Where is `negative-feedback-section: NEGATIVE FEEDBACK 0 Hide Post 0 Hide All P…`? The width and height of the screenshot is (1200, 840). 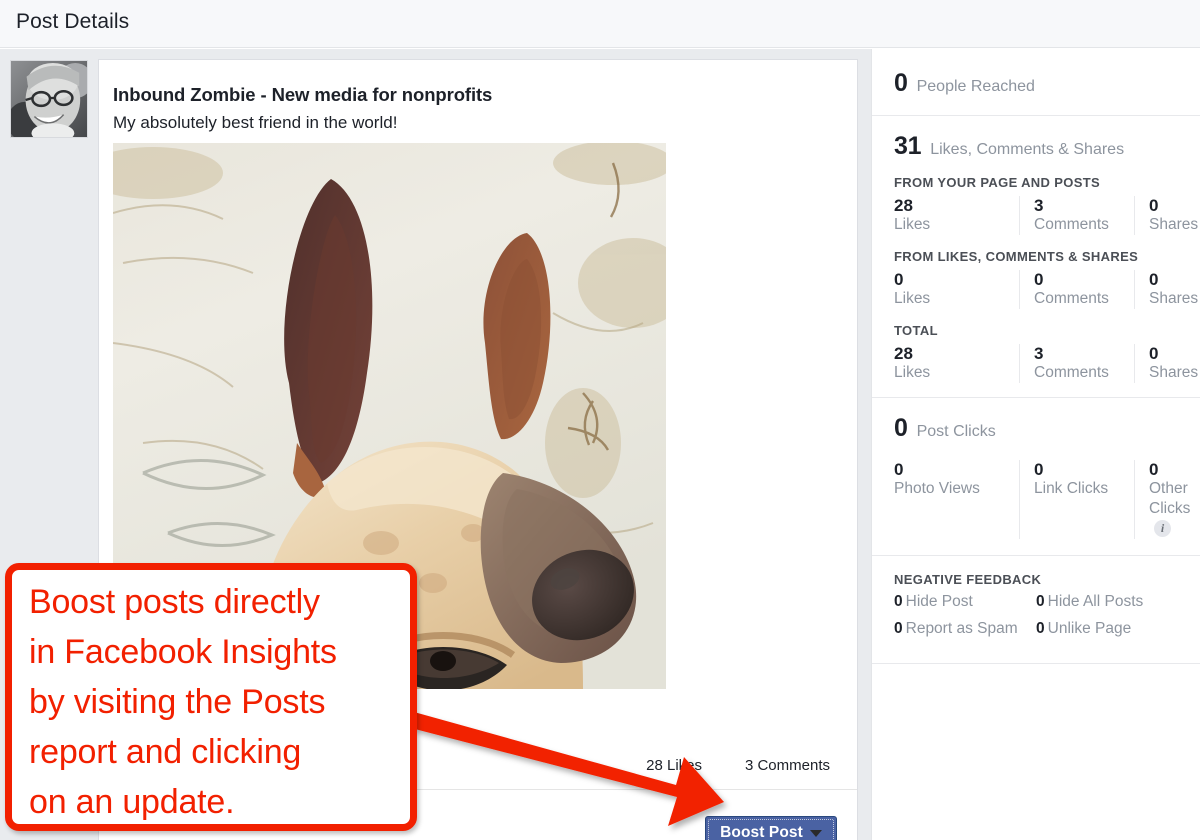 negative-feedback-section: NEGATIVE FEEDBACK 0 Hide Post 0 Hide All P… is located at coordinates (1036, 609).